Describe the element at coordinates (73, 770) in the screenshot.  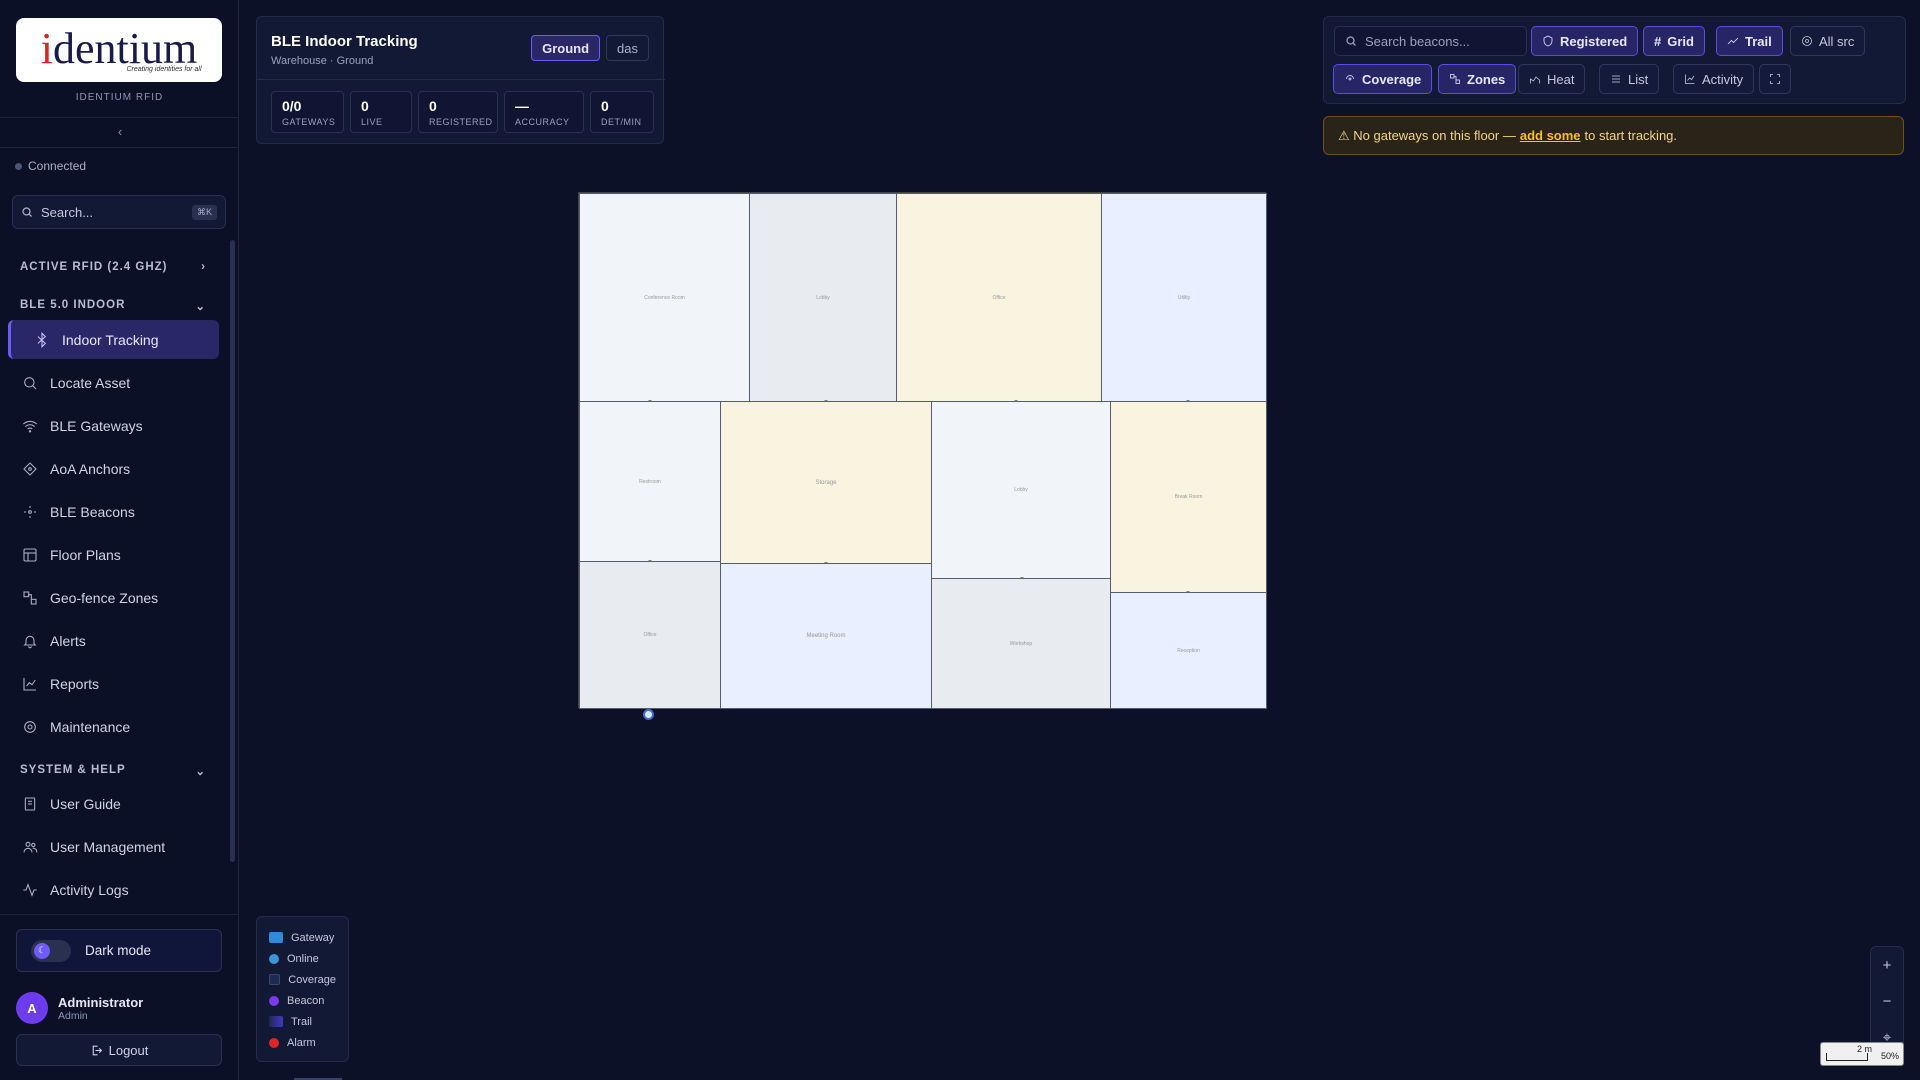
I see `section-label: SYSTEM & HELP` at that location.